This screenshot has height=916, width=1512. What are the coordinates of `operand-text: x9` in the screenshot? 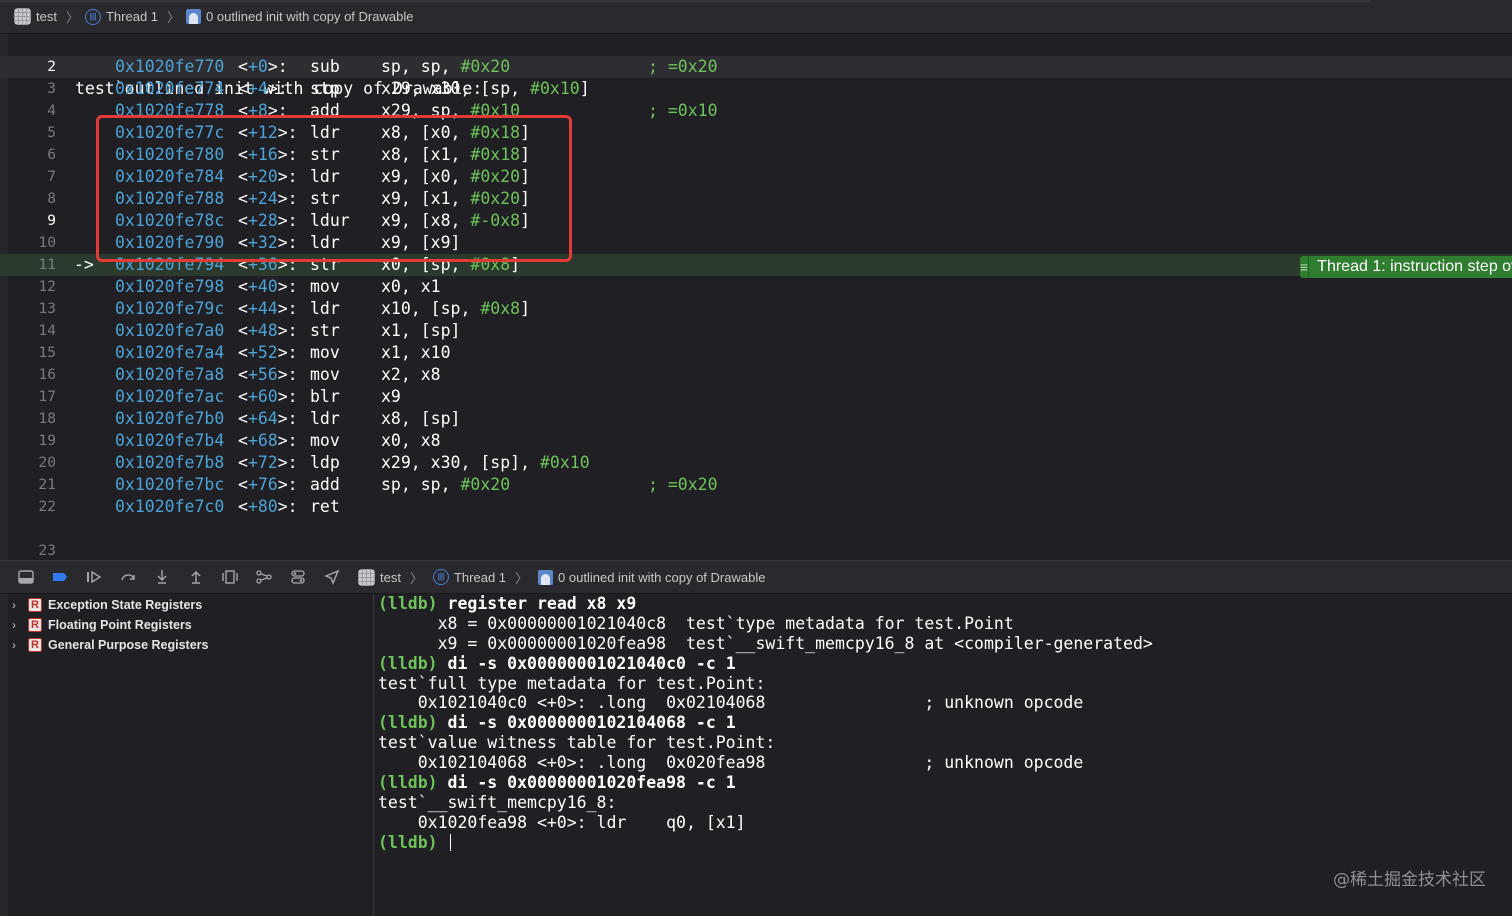 It's located at (391, 396).